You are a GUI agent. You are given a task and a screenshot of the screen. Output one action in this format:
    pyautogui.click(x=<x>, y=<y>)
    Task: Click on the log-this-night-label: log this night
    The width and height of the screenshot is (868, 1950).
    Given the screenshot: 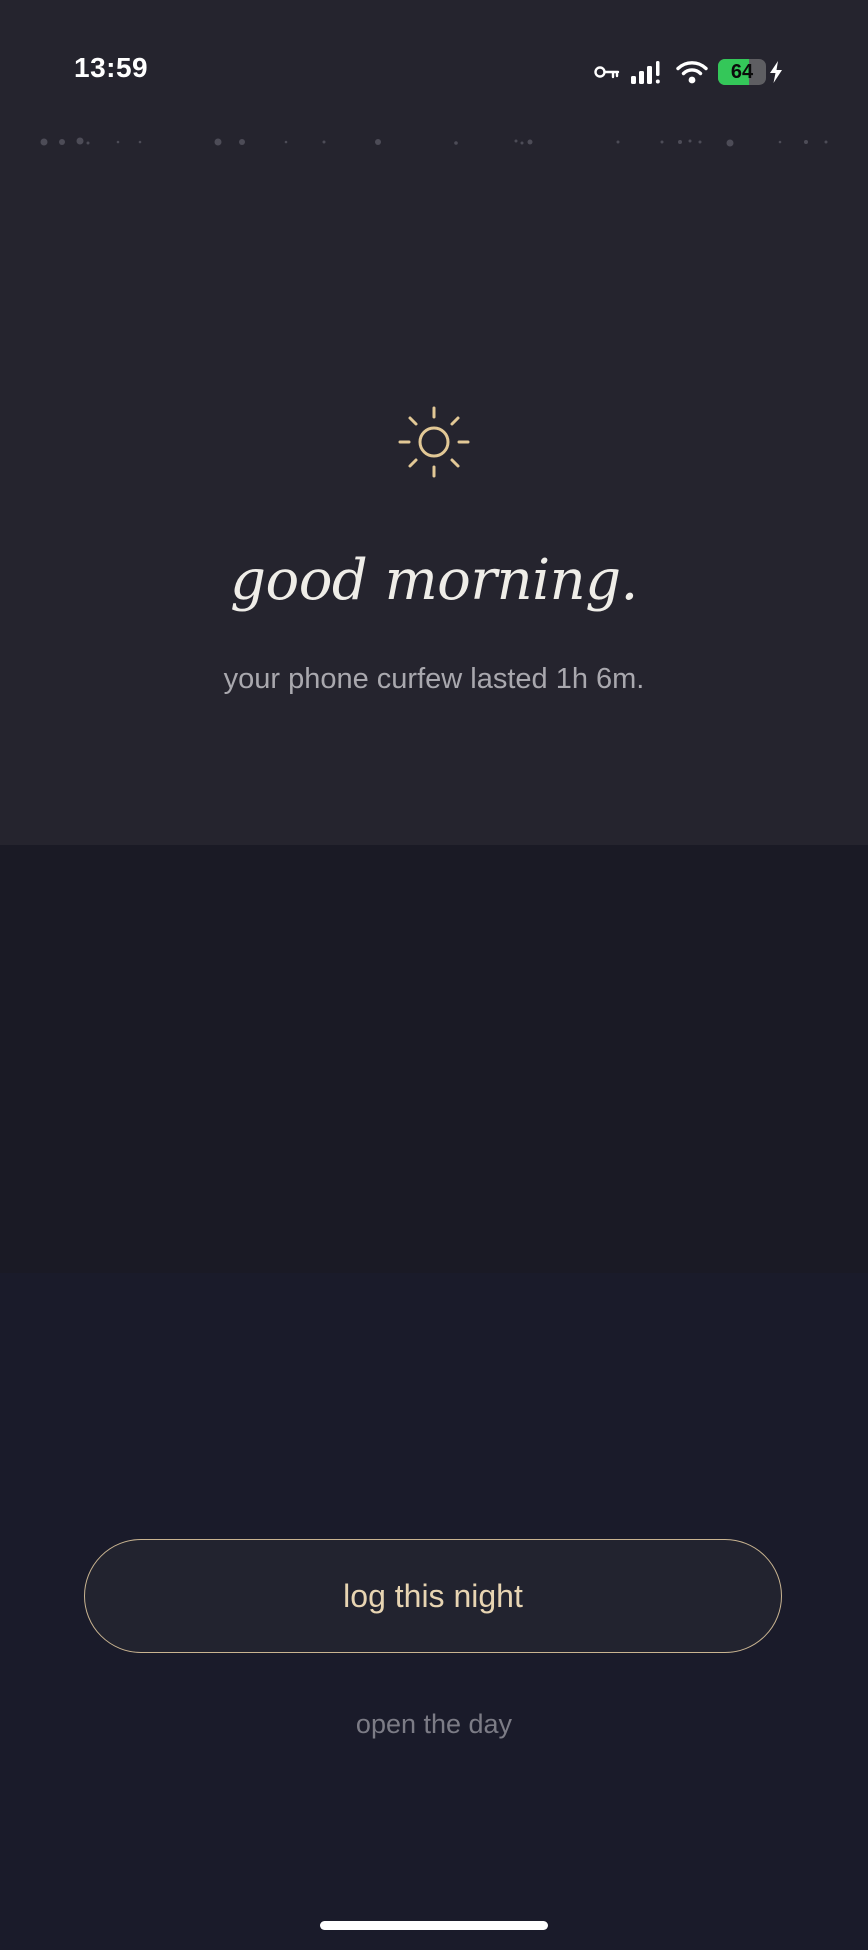 What is the action you would take?
    pyautogui.click(x=433, y=1595)
    